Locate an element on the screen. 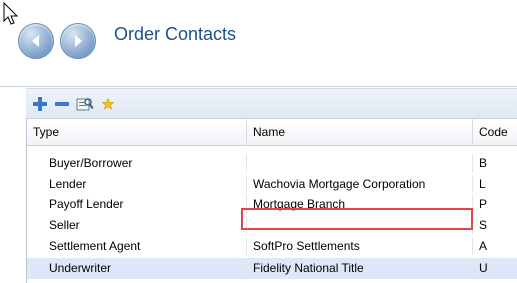  forward-button is located at coordinates (78, 41).